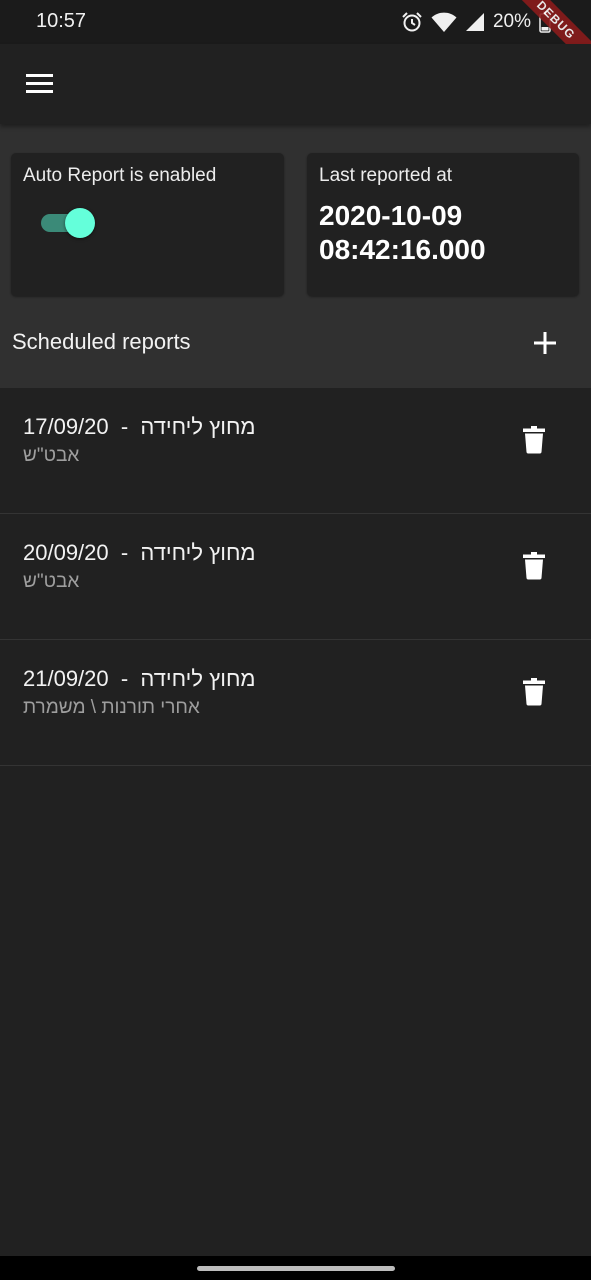  Describe the element at coordinates (386, 175) in the screenshot. I see `last-reported-label: Last reported at` at that location.